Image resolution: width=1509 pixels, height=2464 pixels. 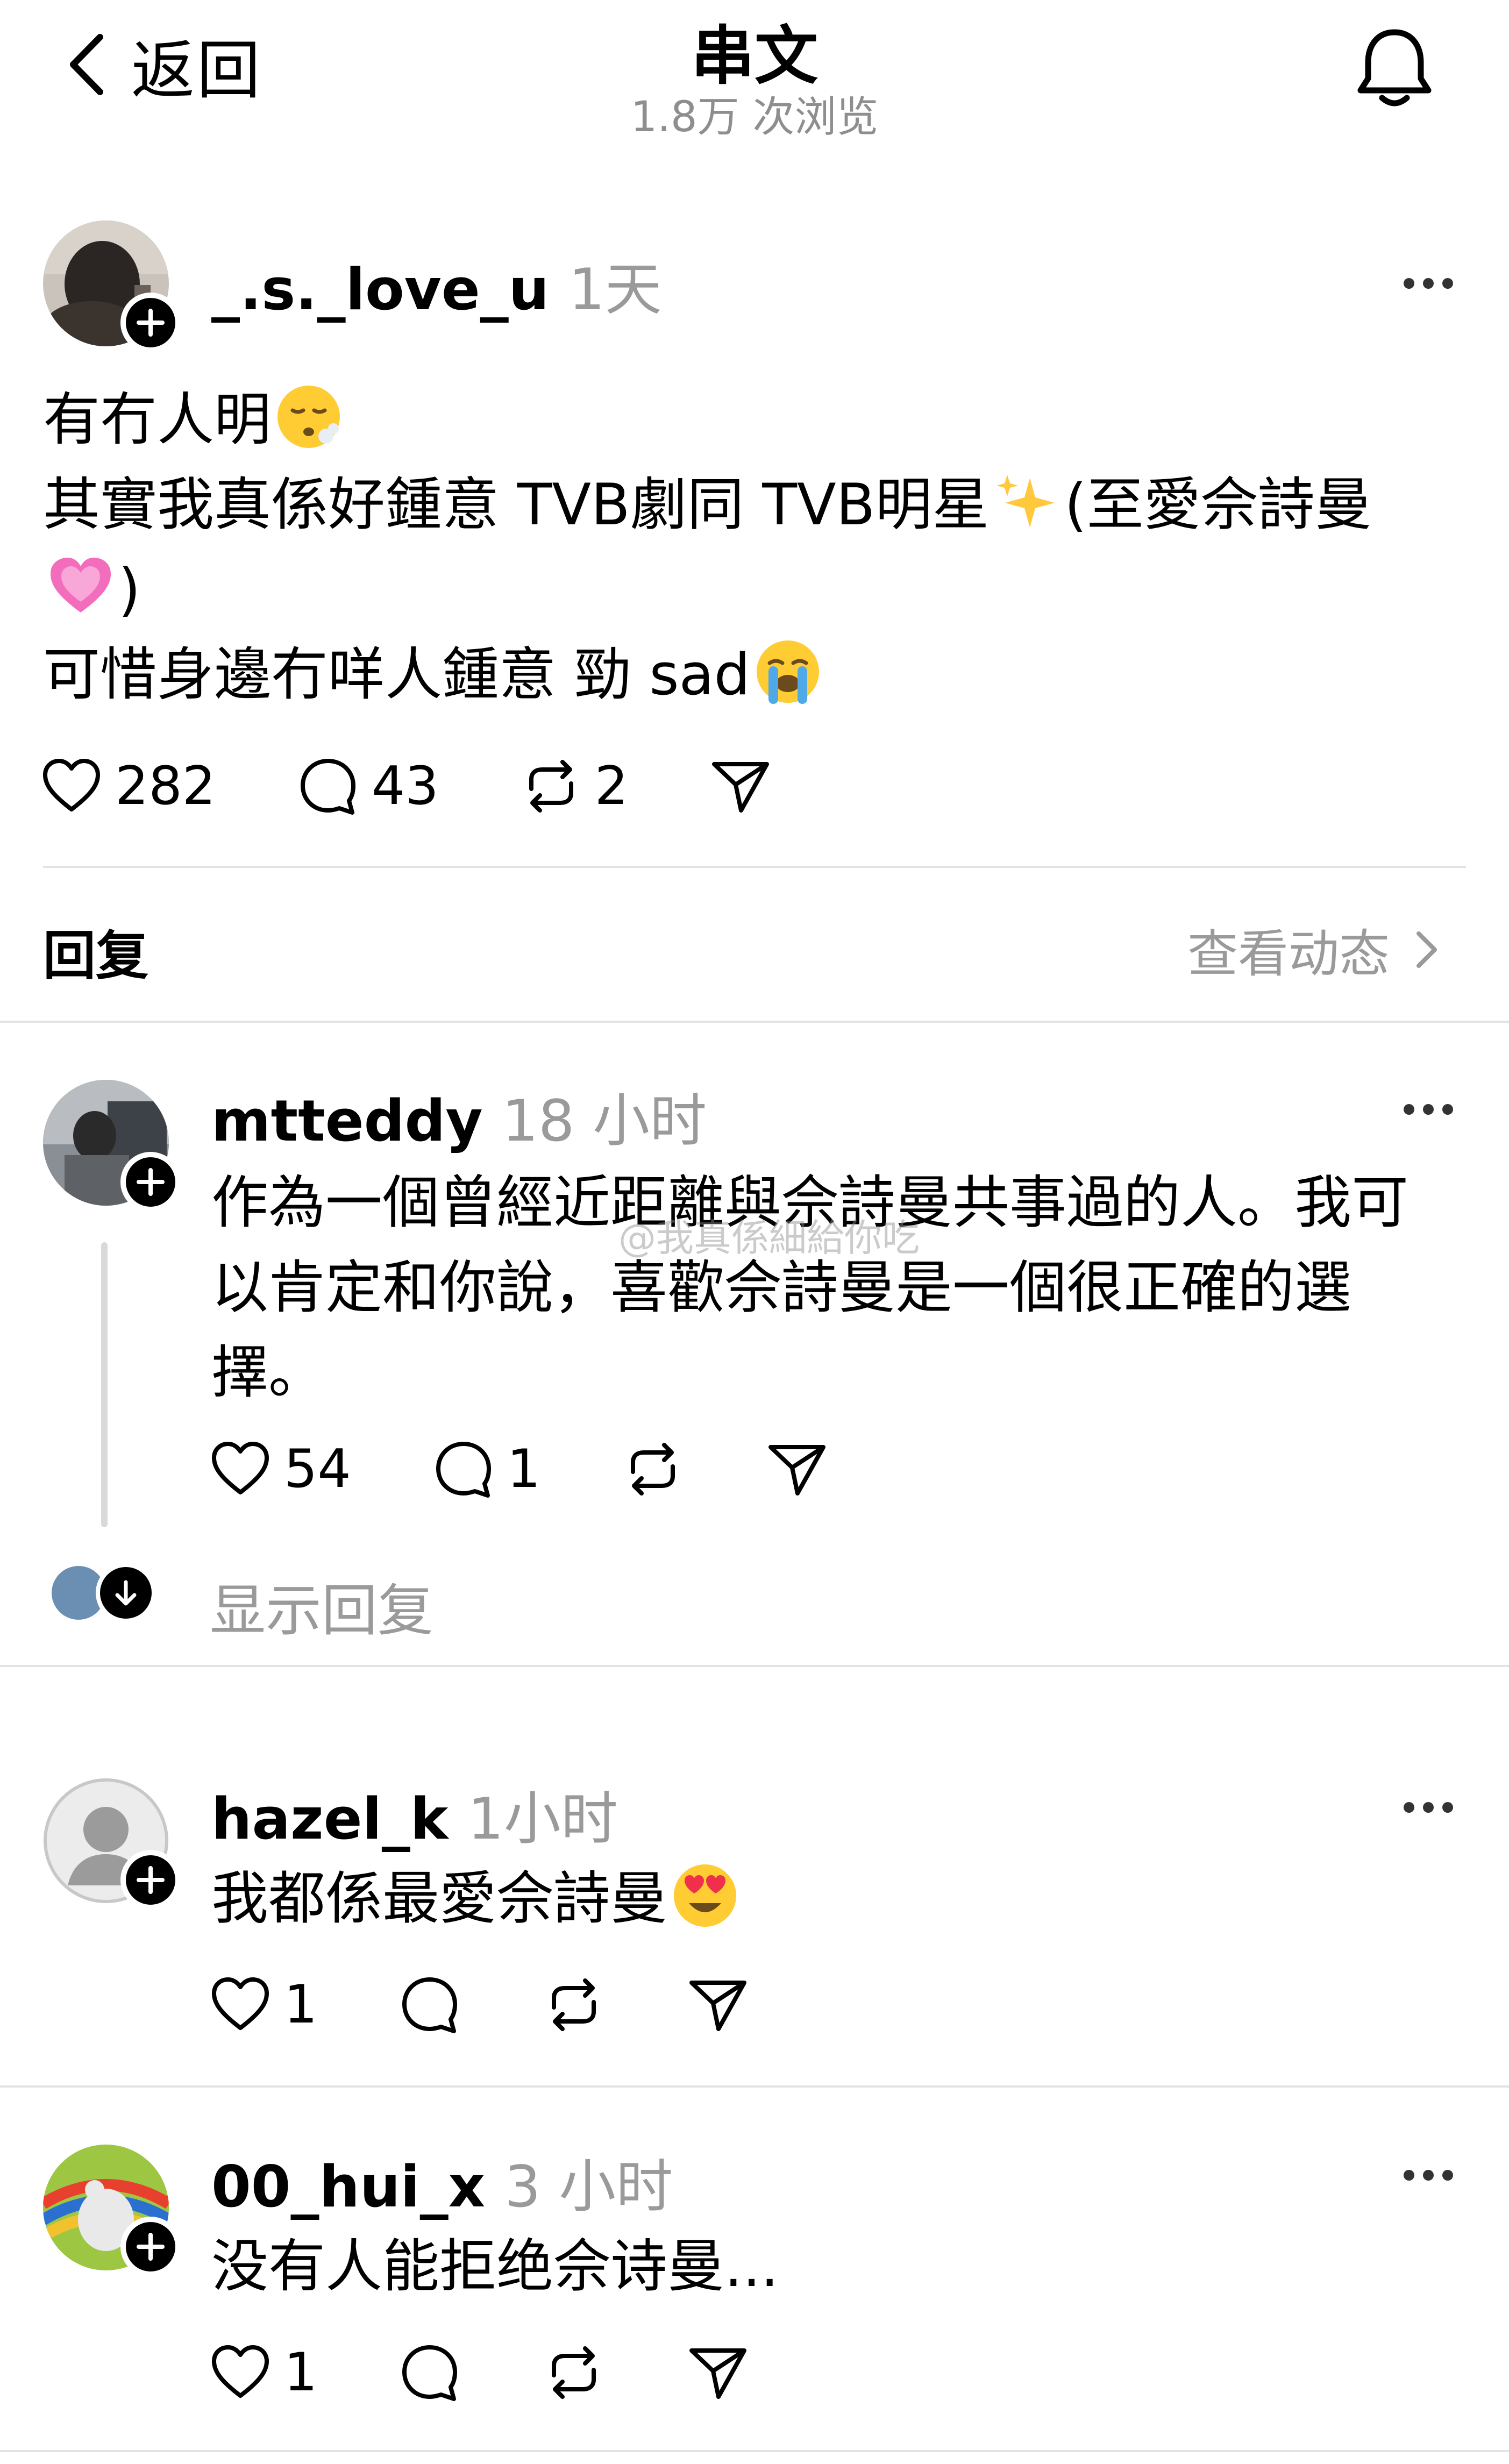 I want to click on page-title: 串文, so click(x=754, y=56).